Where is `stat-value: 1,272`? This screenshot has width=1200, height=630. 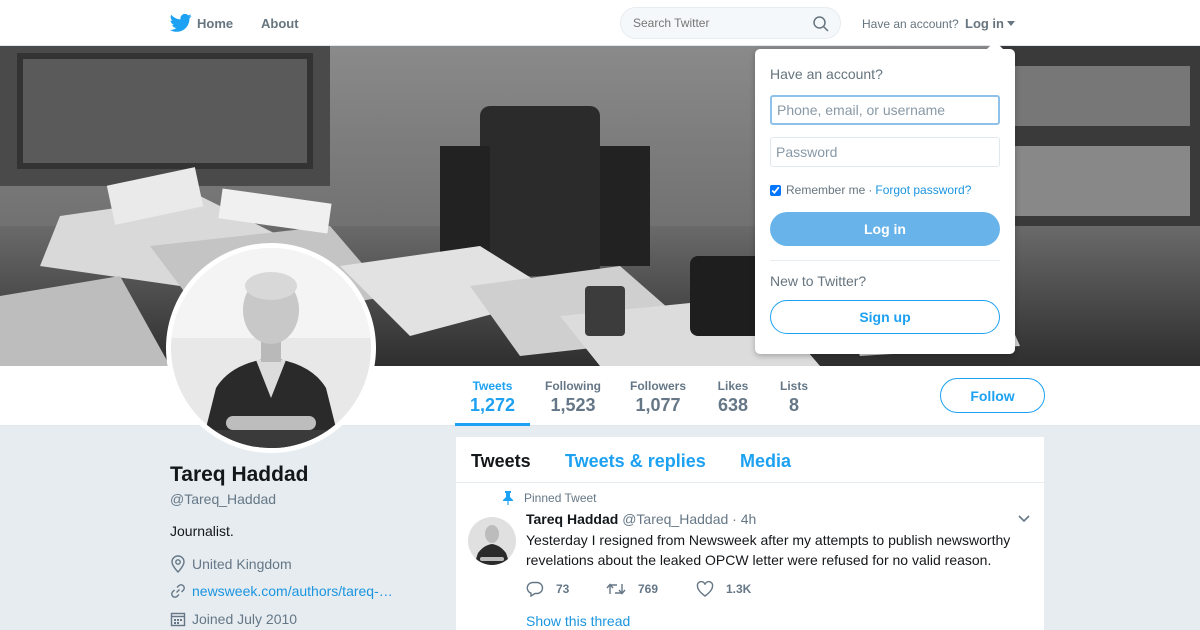
stat-value: 1,272 is located at coordinates (492, 405).